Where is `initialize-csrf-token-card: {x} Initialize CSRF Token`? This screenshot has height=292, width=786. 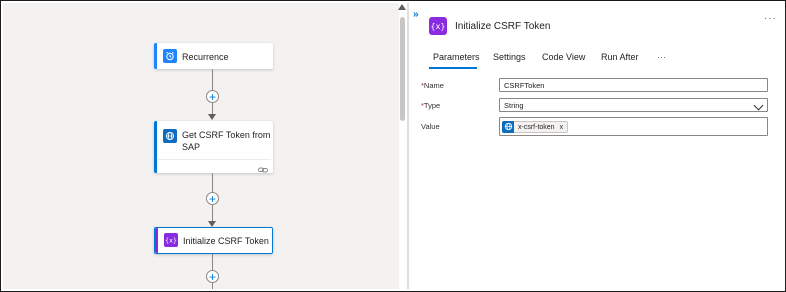
initialize-csrf-token-card: {x} Initialize CSRF Token is located at coordinates (213, 240).